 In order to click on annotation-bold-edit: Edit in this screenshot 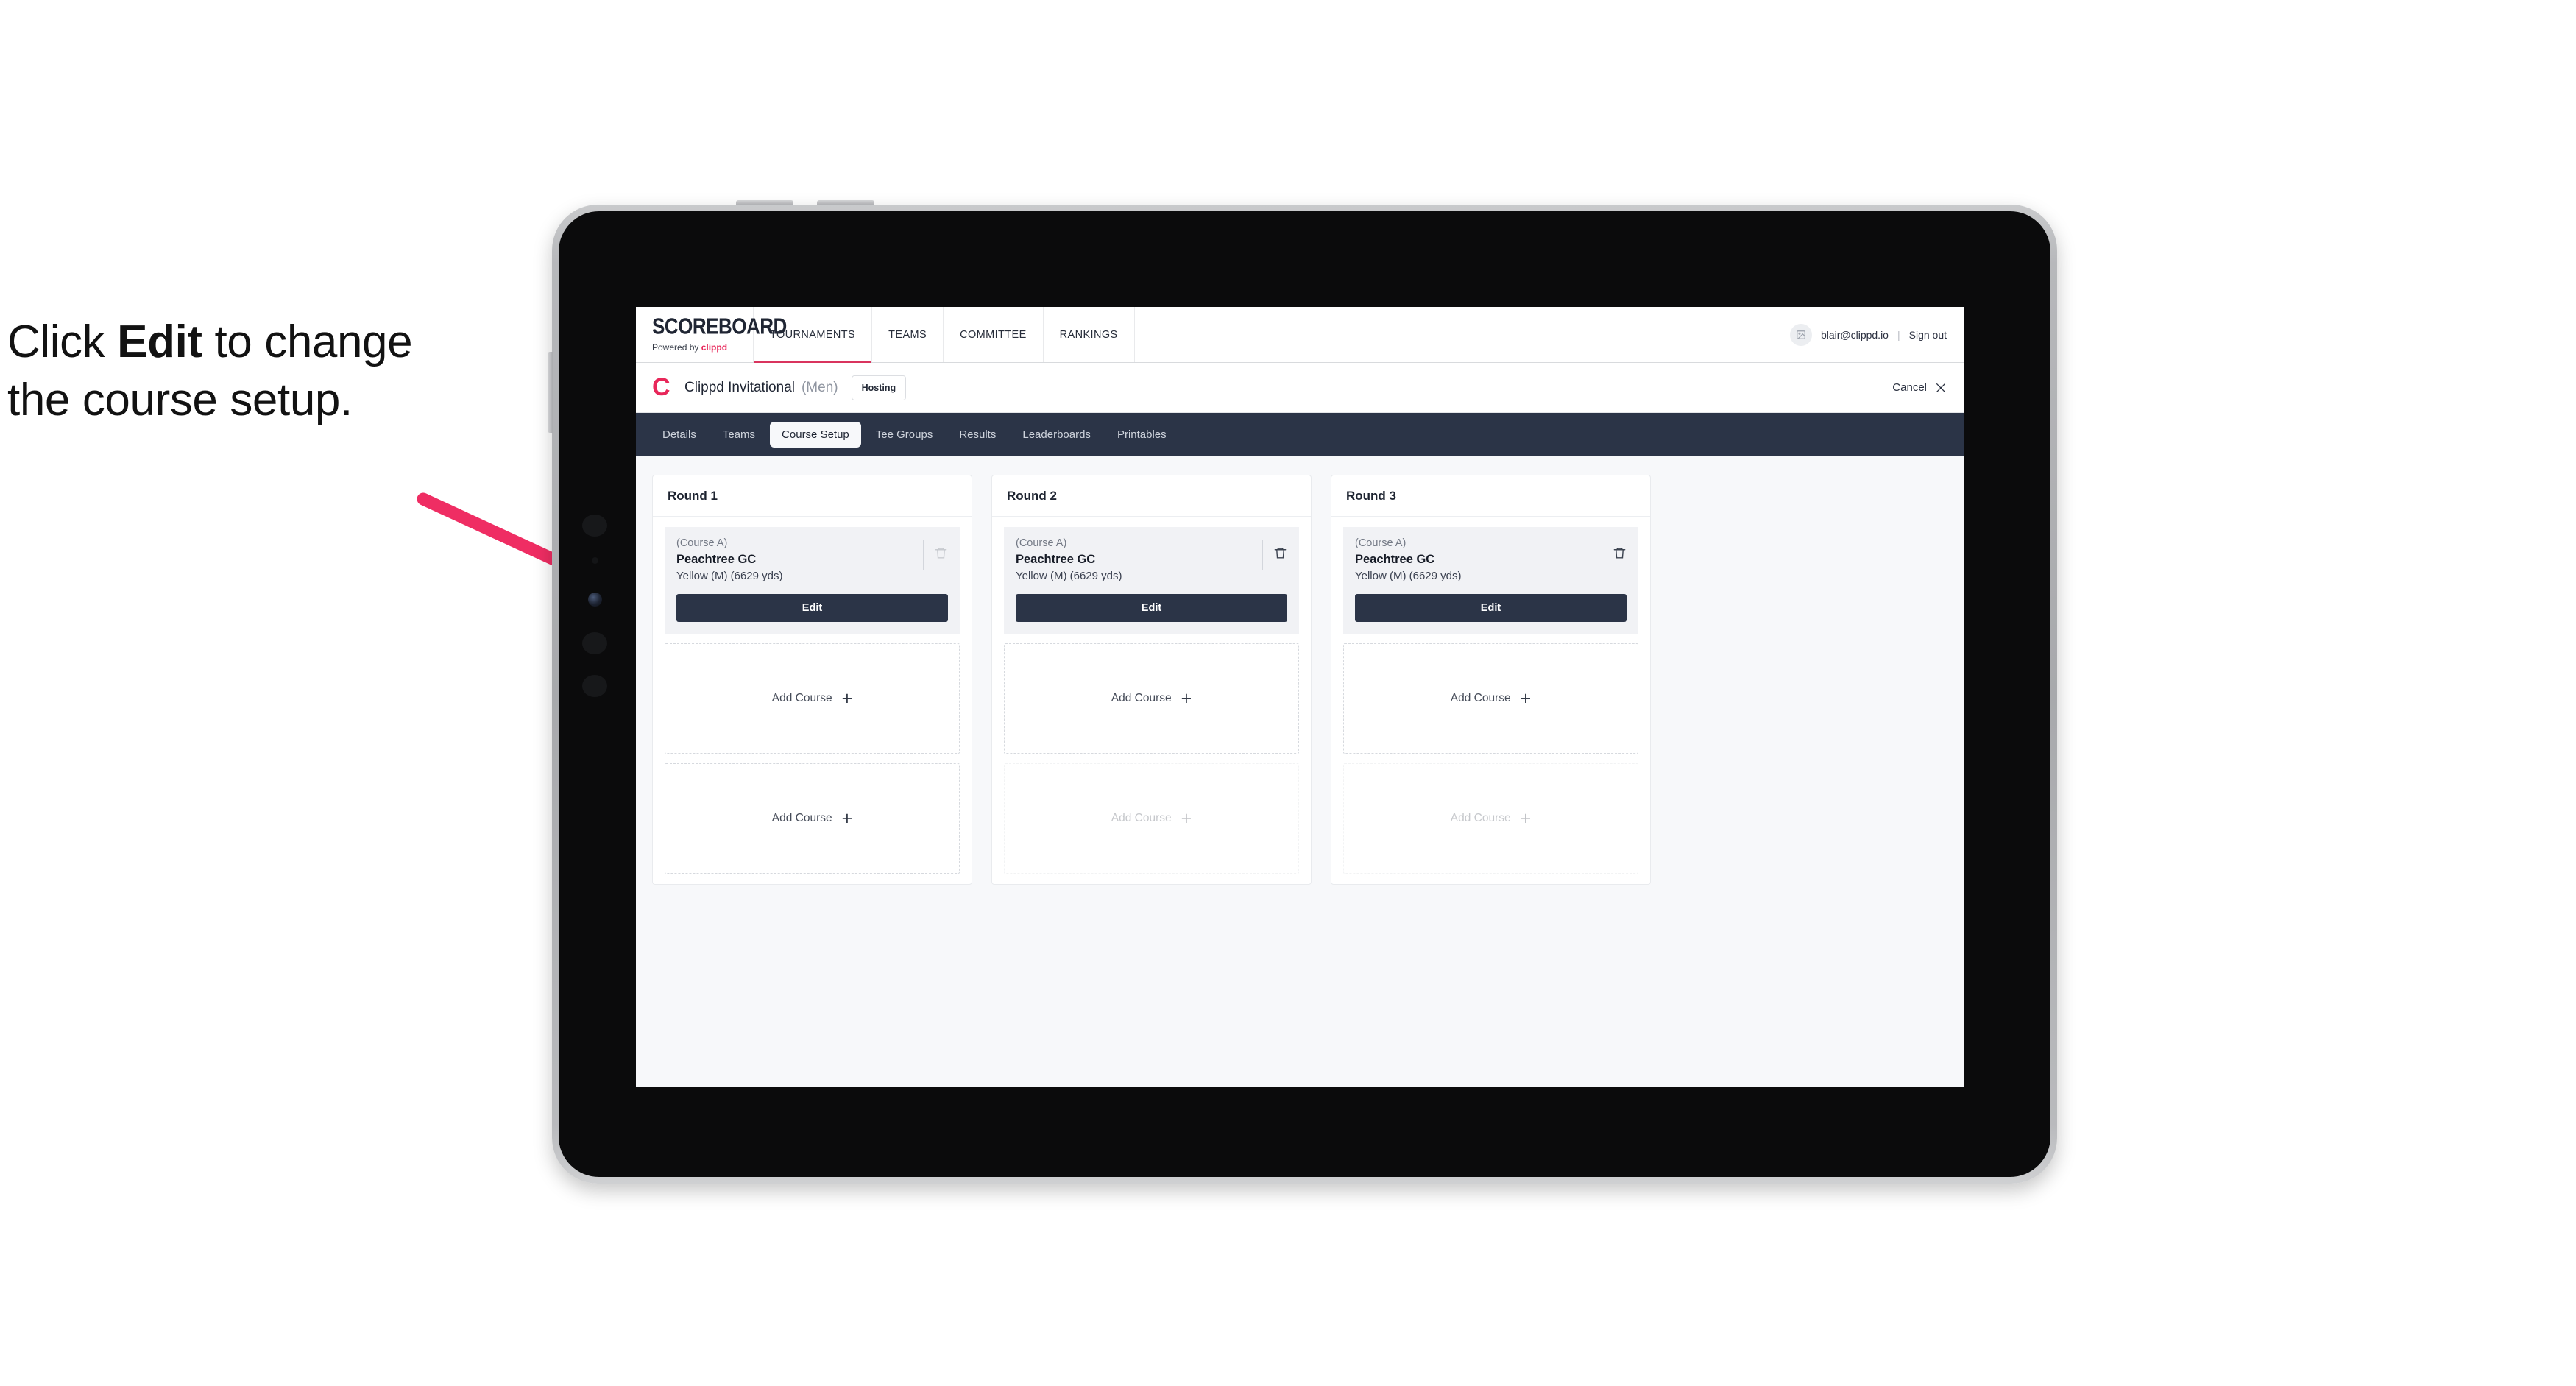, I will do `click(159, 342)`.